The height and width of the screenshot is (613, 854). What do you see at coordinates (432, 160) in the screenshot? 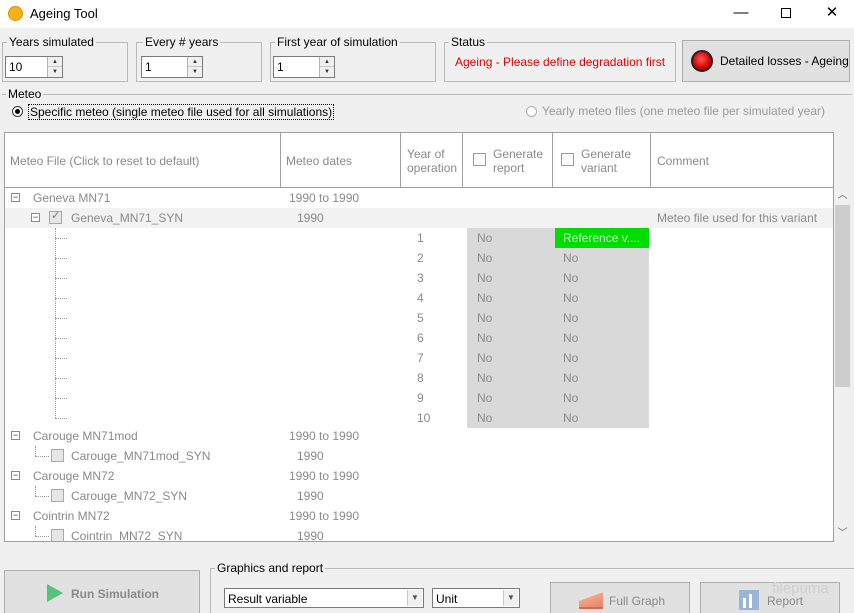
I see `header-year-of-operation: Year of operation` at bounding box center [432, 160].